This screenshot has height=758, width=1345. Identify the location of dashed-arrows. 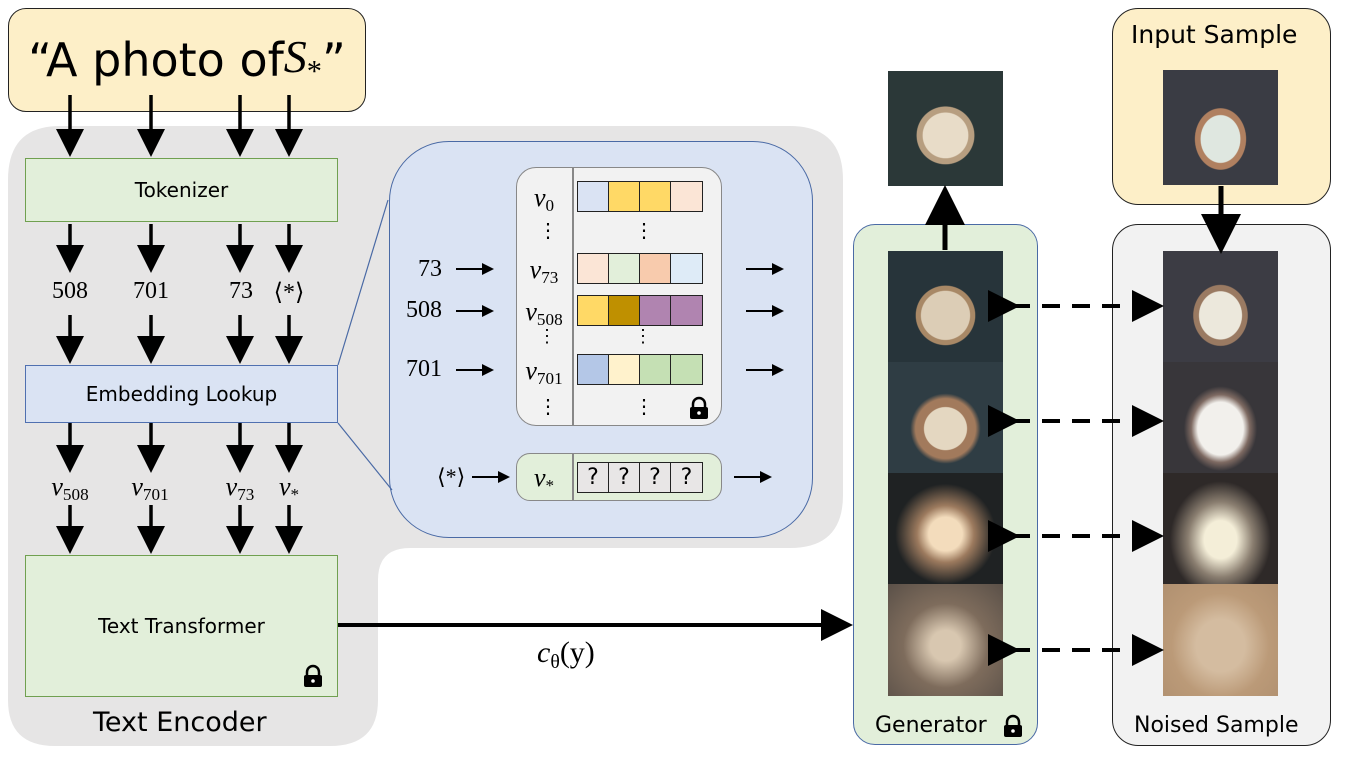
(1076, 478).